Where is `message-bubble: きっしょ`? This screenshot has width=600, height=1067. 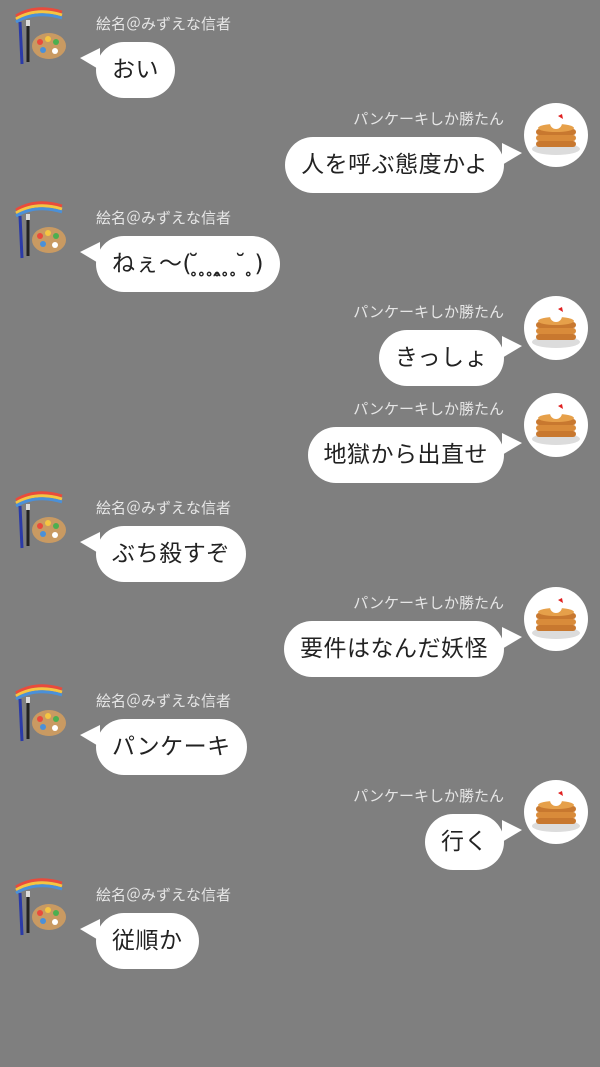 message-bubble: きっしょ is located at coordinates (441, 358).